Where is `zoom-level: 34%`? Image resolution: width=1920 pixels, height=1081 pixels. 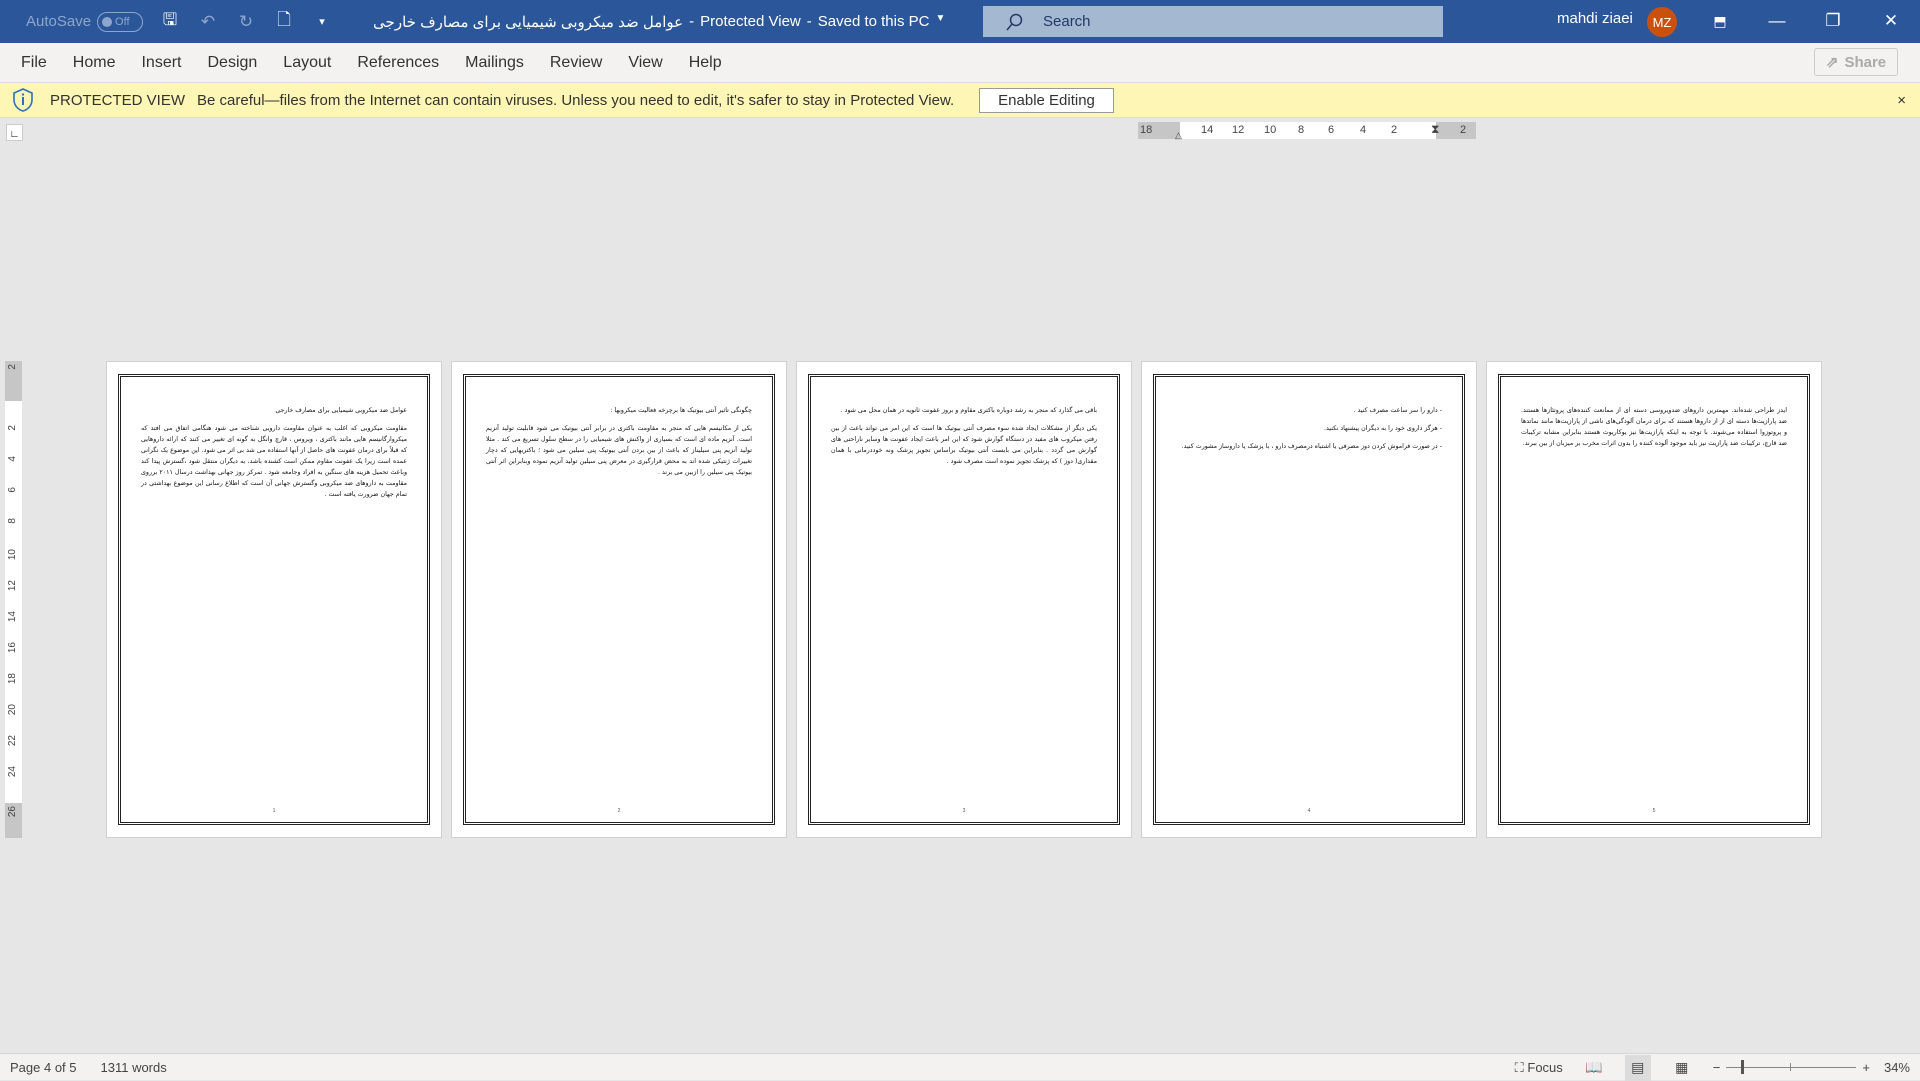 zoom-level: 34% is located at coordinates (1897, 1067).